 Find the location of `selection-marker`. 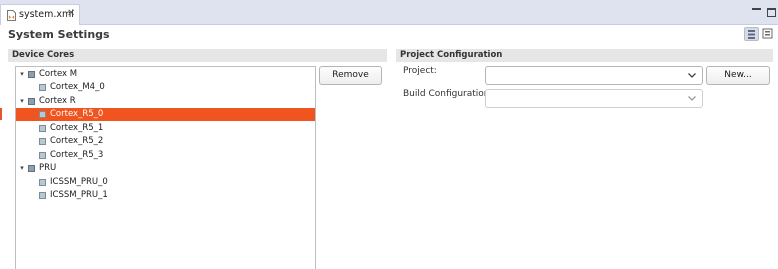

selection-marker is located at coordinates (1, 114).